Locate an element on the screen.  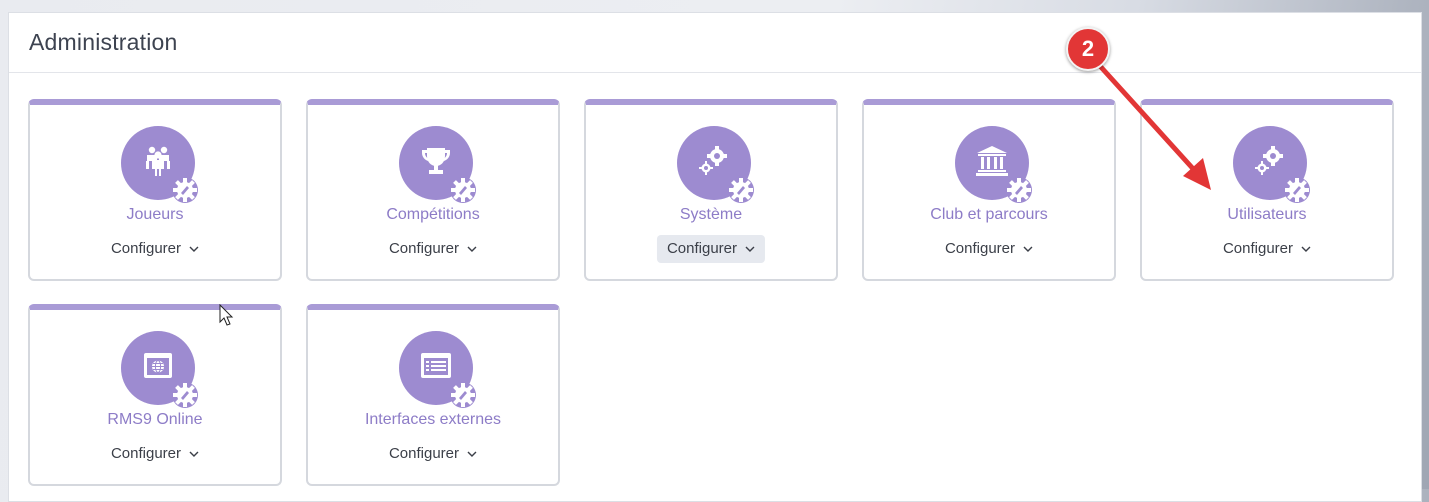
annotation-badge: 2 is located at coordinates (1088, 49).